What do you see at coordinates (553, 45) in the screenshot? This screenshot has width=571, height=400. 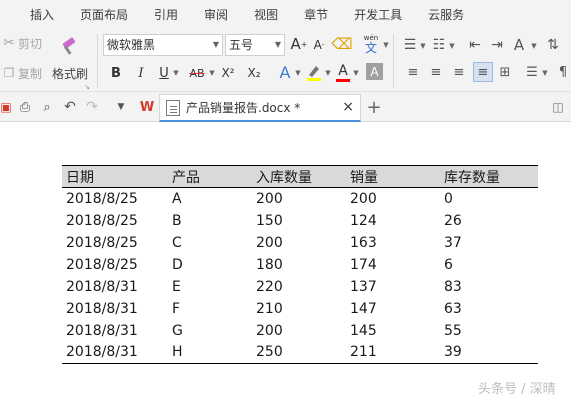 I see `sort-icon: ⇅` at bounding box center [553, 45].